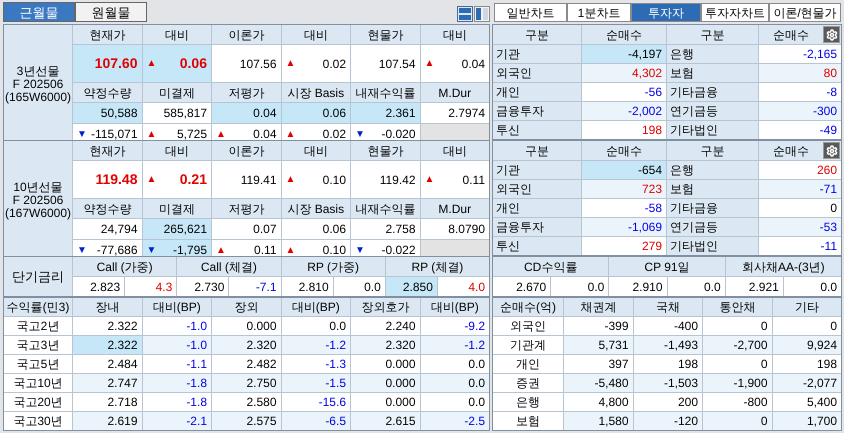 The height and width of the screenshot is (433, 844). Describe the element at coordinates (454, 63) in the screenshot. I see `table-cell: ▲ 0.04` at that location.